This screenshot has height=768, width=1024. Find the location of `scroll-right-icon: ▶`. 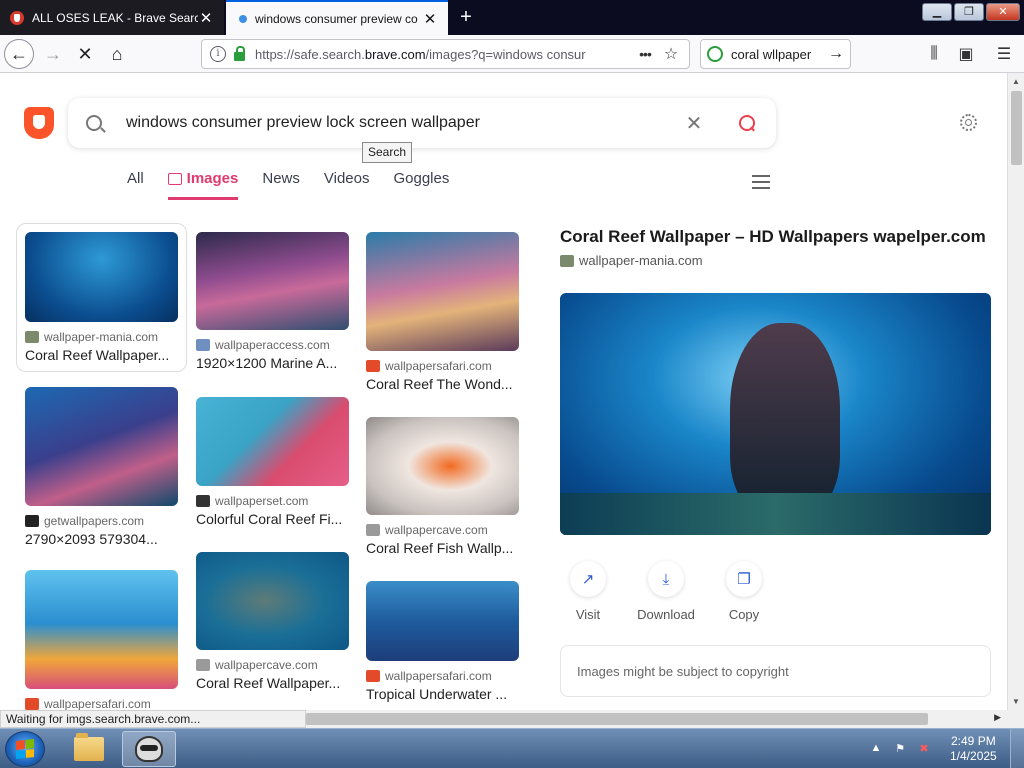

scroll-right-icon: ▶ is located at coordinates (997, 717).